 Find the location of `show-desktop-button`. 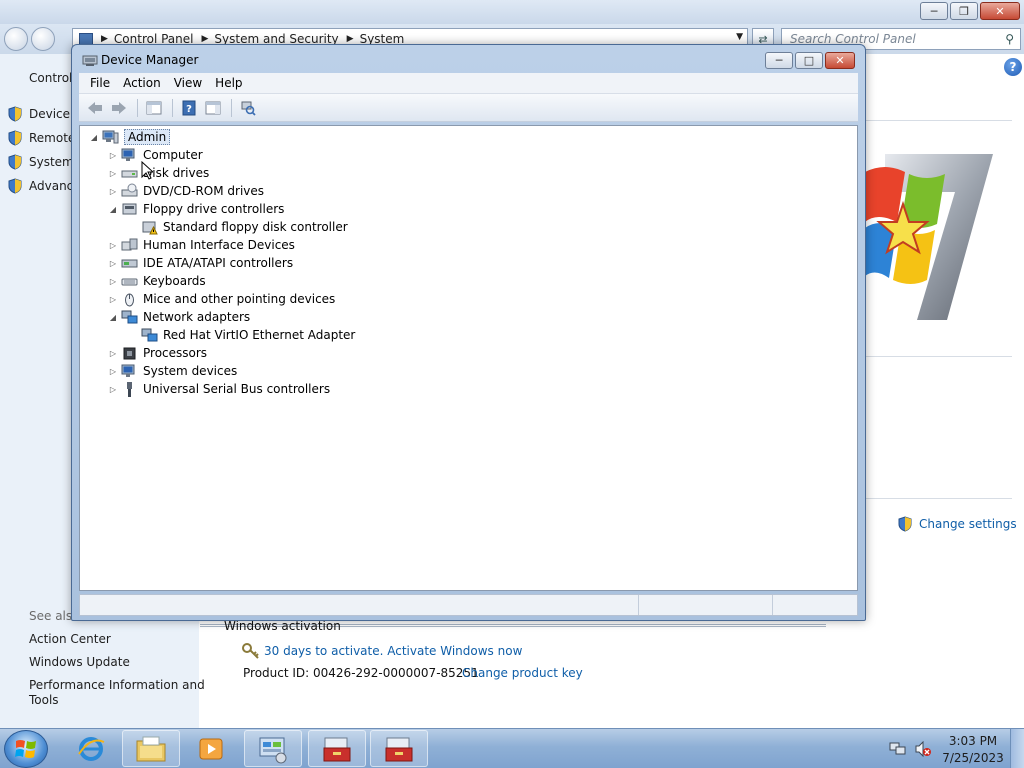

show-desktop-button is located at coordinates (1017, 748).